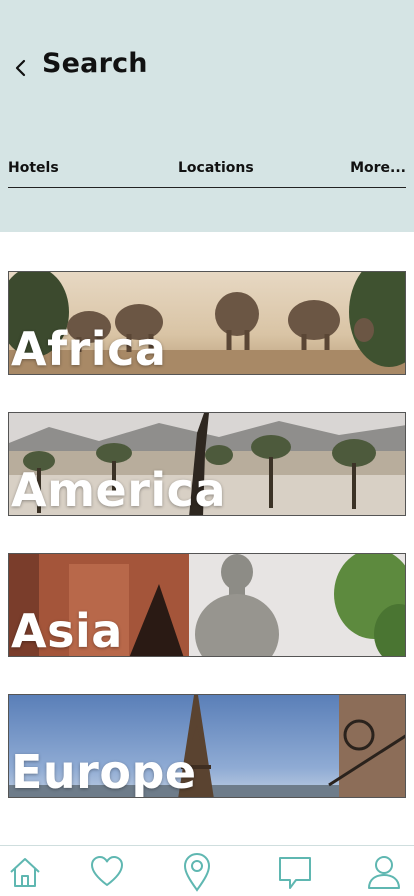  I want to click on heart-icon, so click(107, 871).